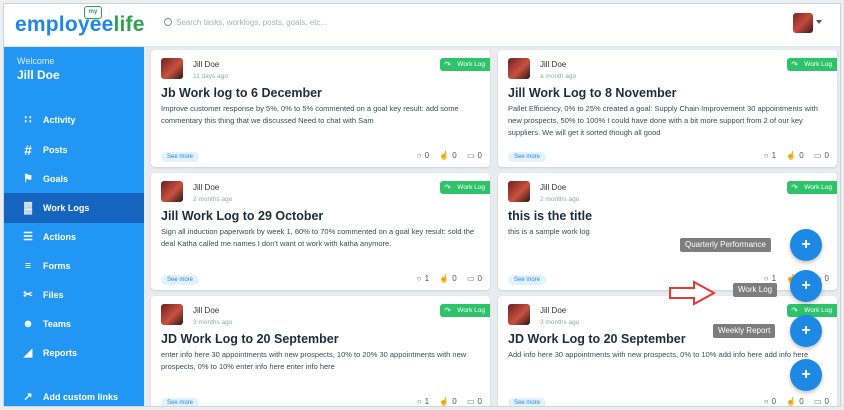 This screenshot has height=410, width=844. Describe the element at coordinates (592, 93) in the screenshot. I see `card-title: Jill Work Log to 8 November` at that location.